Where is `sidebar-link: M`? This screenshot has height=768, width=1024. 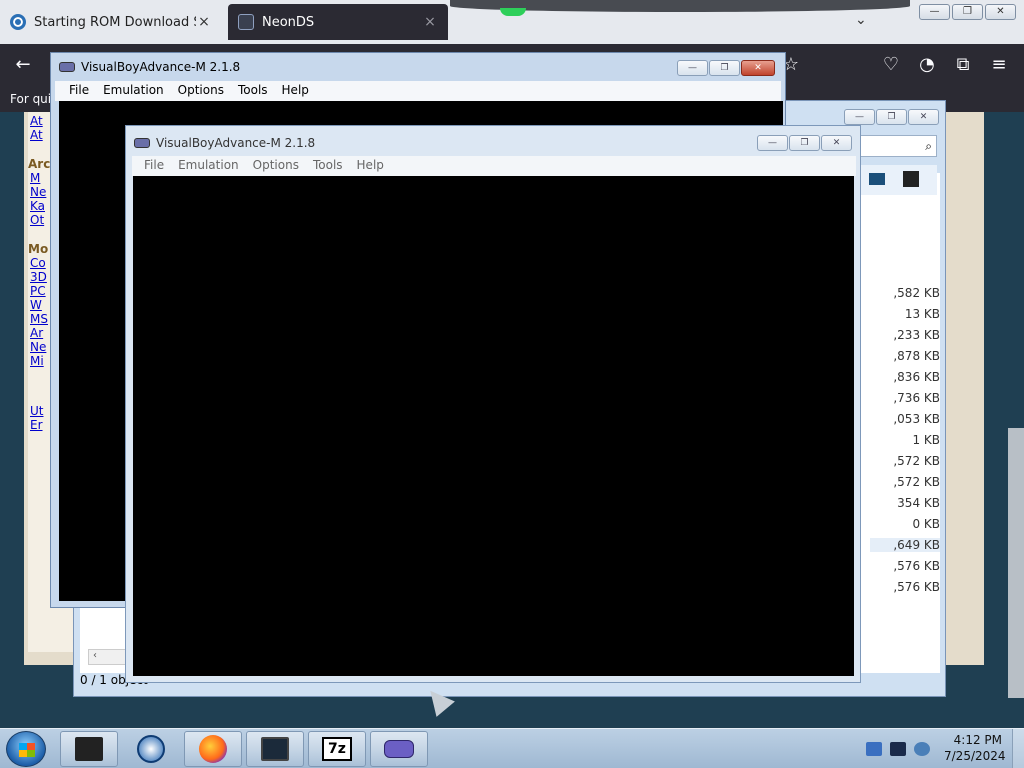
sidebar-link: M is located at coordinates (35, 178).